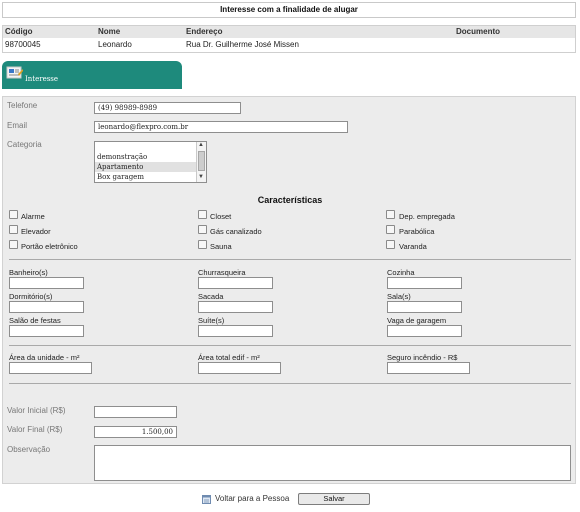  What do you see at coordinates (204, 31) in the screenshot?
I see `col-endereco-header: Endereço` at bounding box center [204, 31].